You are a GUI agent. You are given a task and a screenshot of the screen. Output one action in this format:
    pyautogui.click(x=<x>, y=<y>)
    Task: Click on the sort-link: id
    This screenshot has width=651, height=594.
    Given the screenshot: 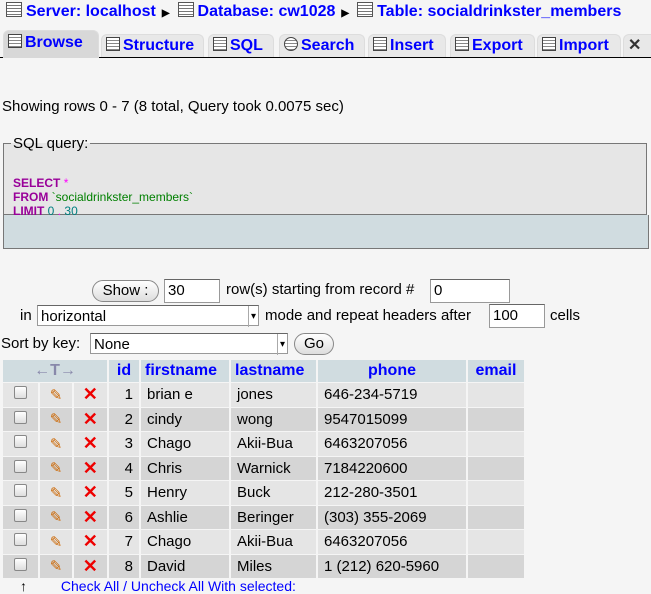 What is the action you would take?
    pyautogui.click(x=124, y=370)
    